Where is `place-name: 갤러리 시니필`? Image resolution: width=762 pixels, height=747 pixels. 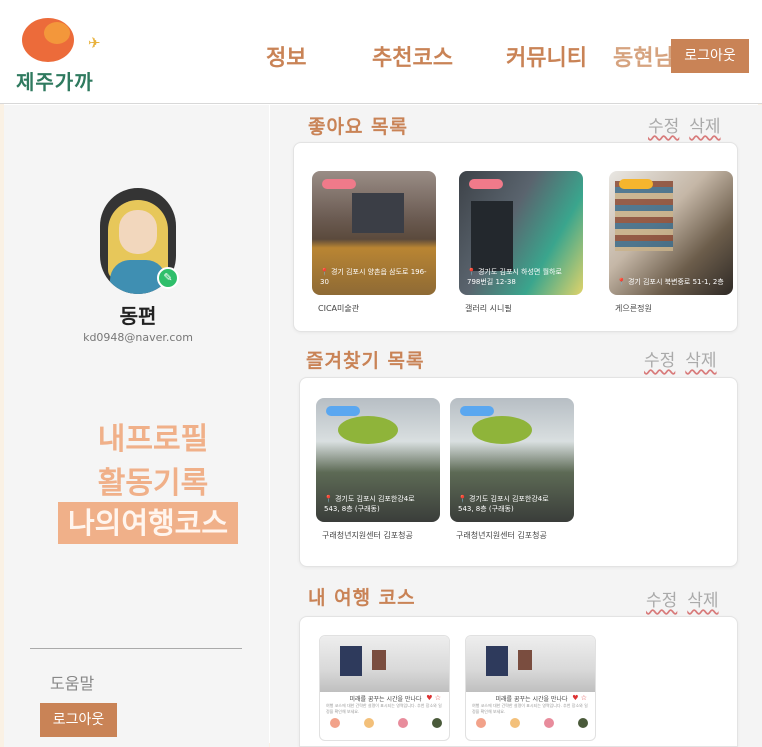 place-name: 갤러리 시니필 is located at coordinates (488, 308).